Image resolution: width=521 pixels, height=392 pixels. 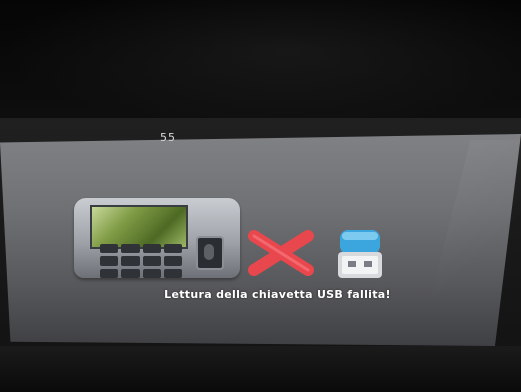 I want to click on error-x-icon, so click(x=281, y=253).